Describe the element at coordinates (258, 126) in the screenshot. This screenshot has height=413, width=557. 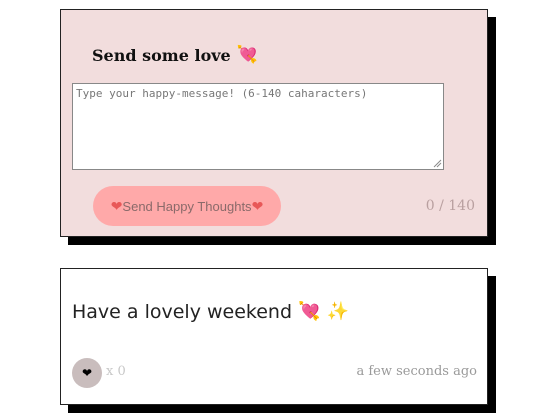
I see `message-textarea` at that location.